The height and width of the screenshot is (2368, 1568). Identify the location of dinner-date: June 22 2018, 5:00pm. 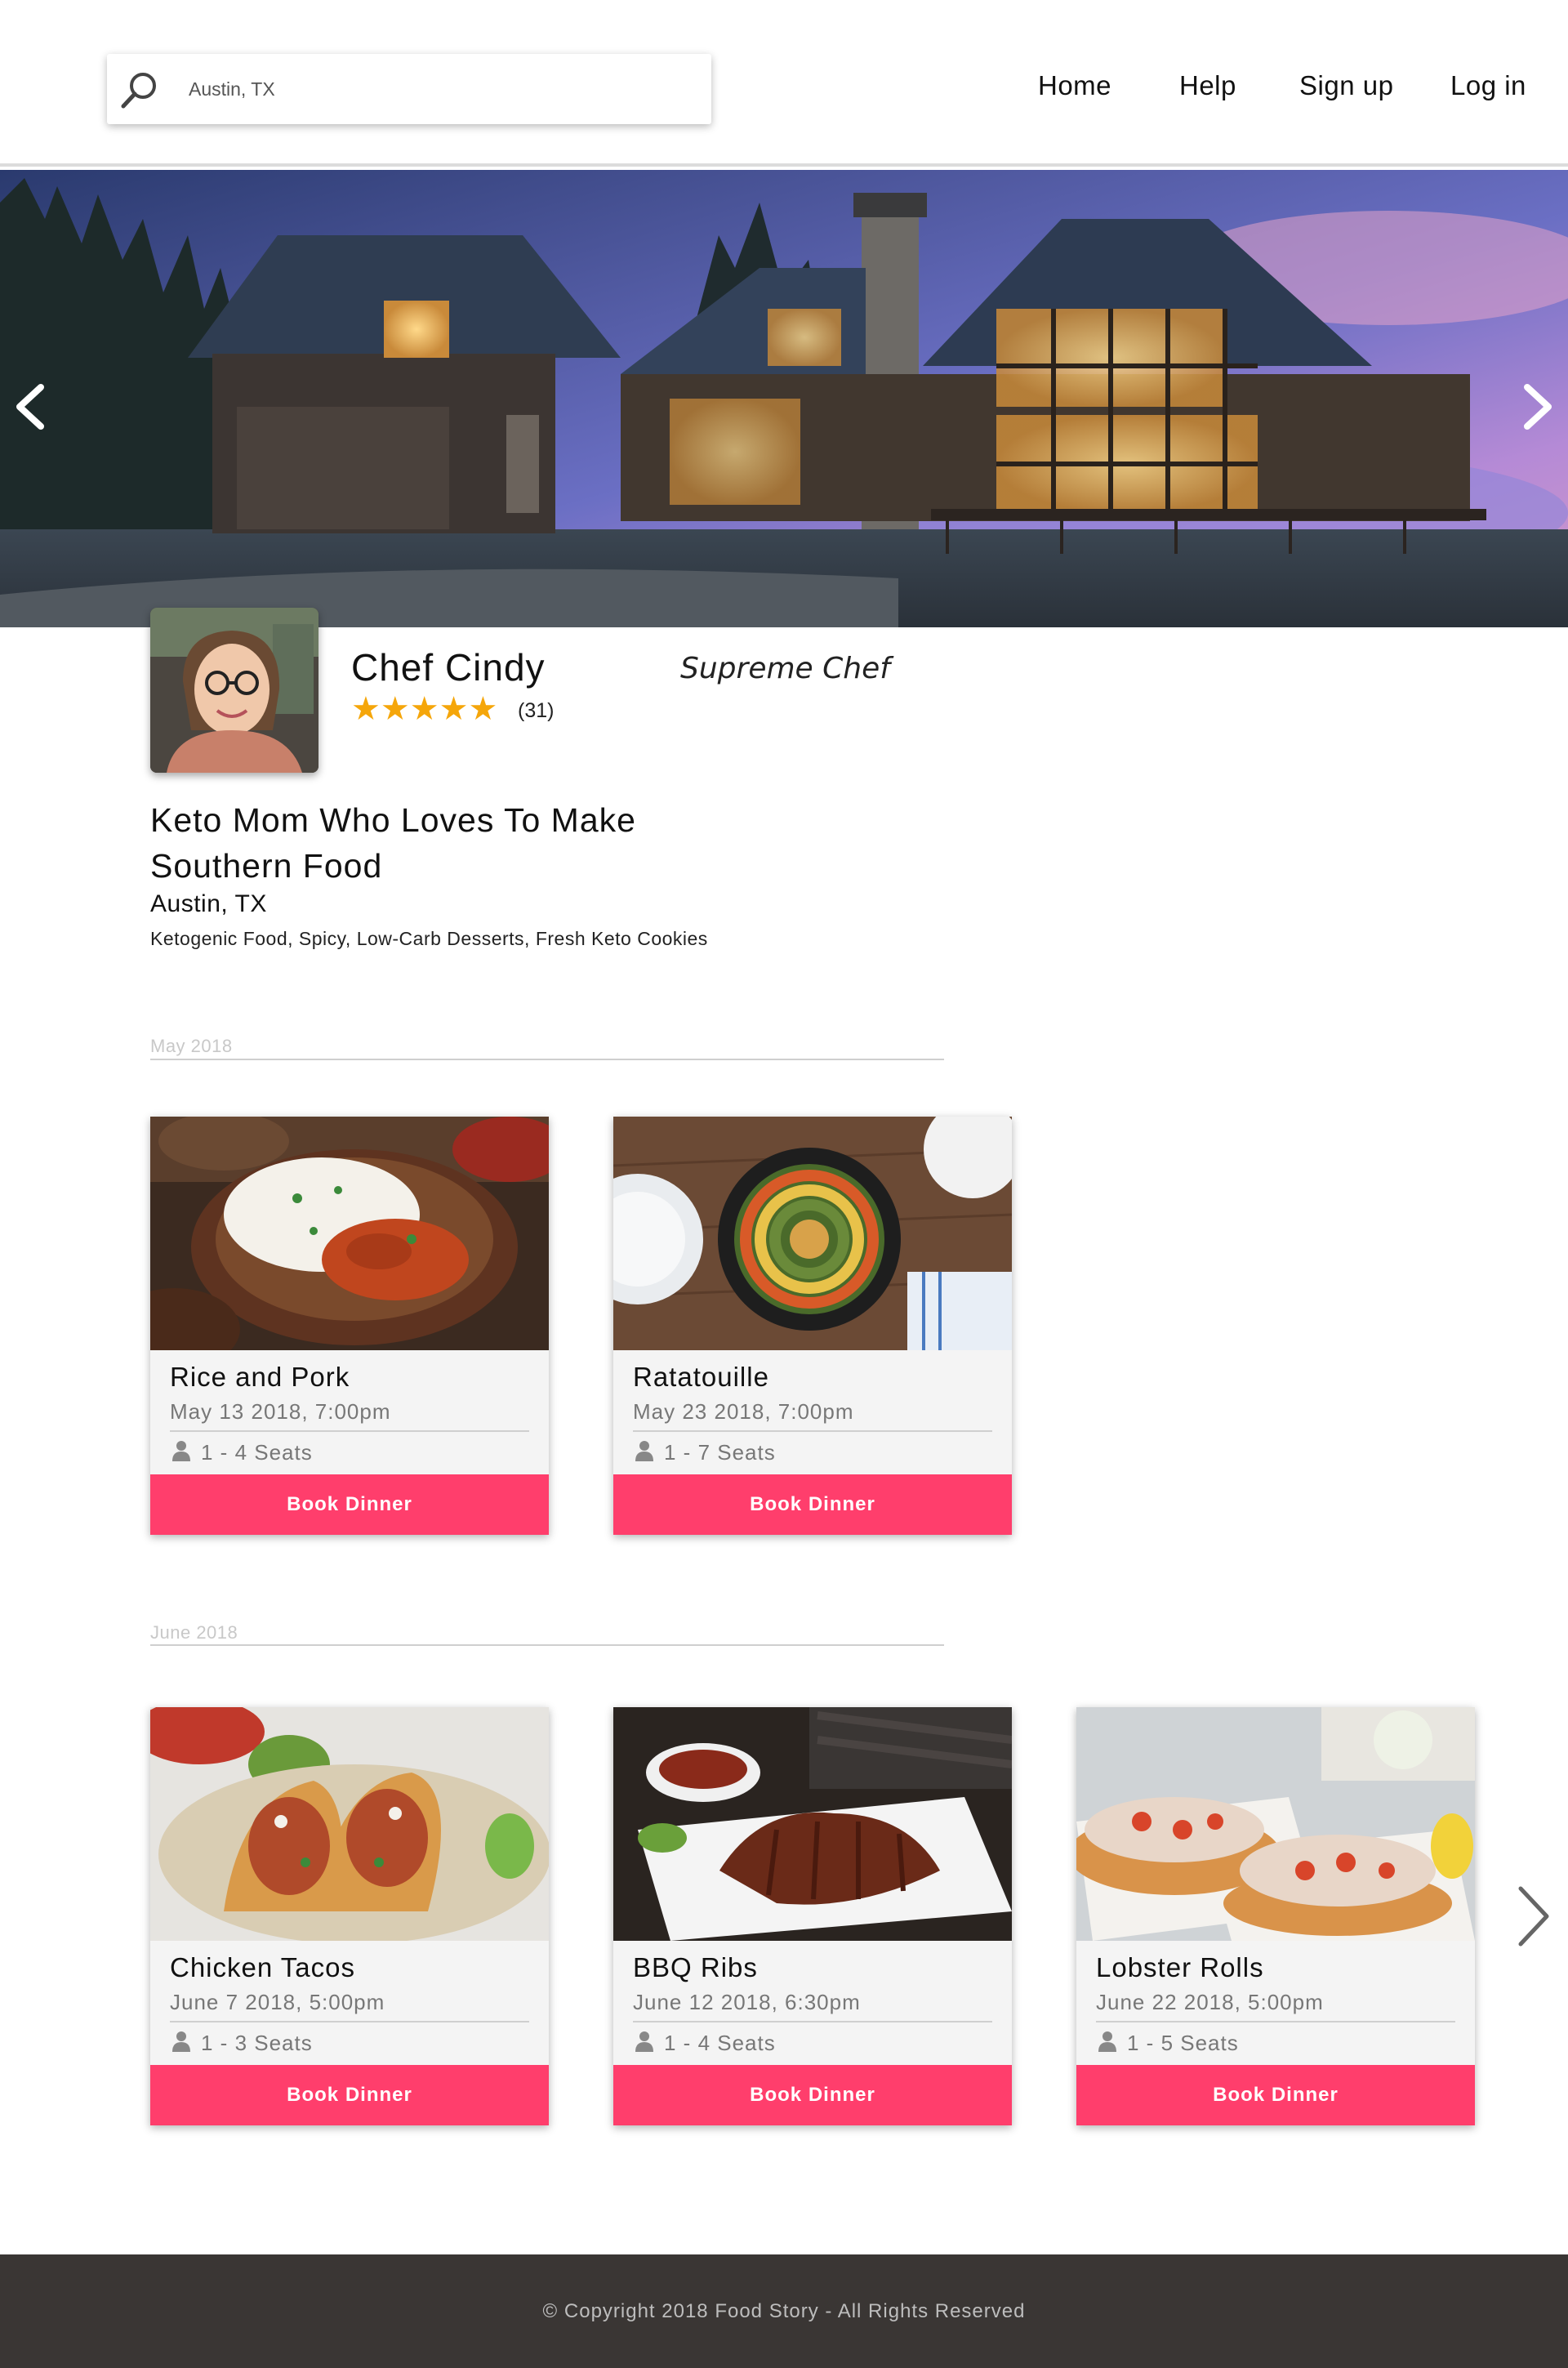
(1210, 2002).